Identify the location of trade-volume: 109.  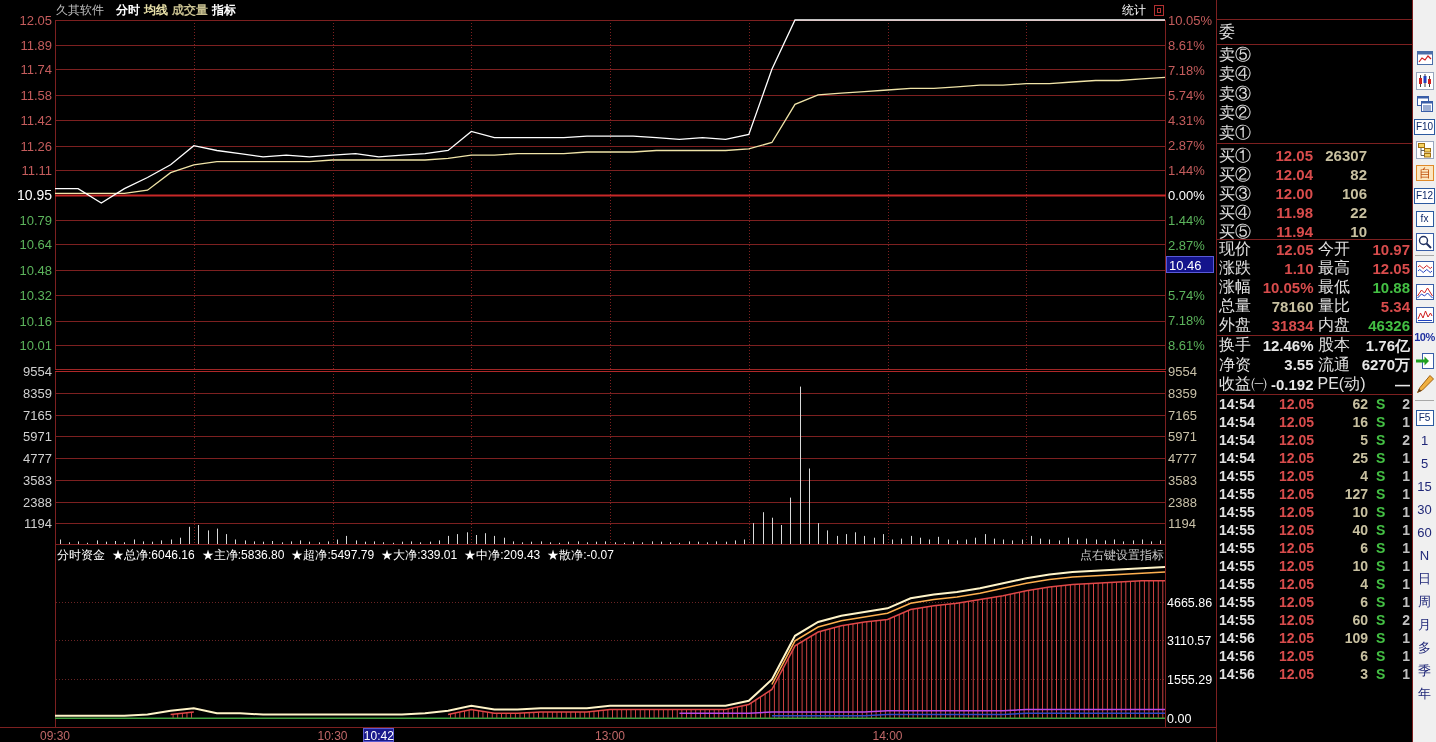
(1356, 638).